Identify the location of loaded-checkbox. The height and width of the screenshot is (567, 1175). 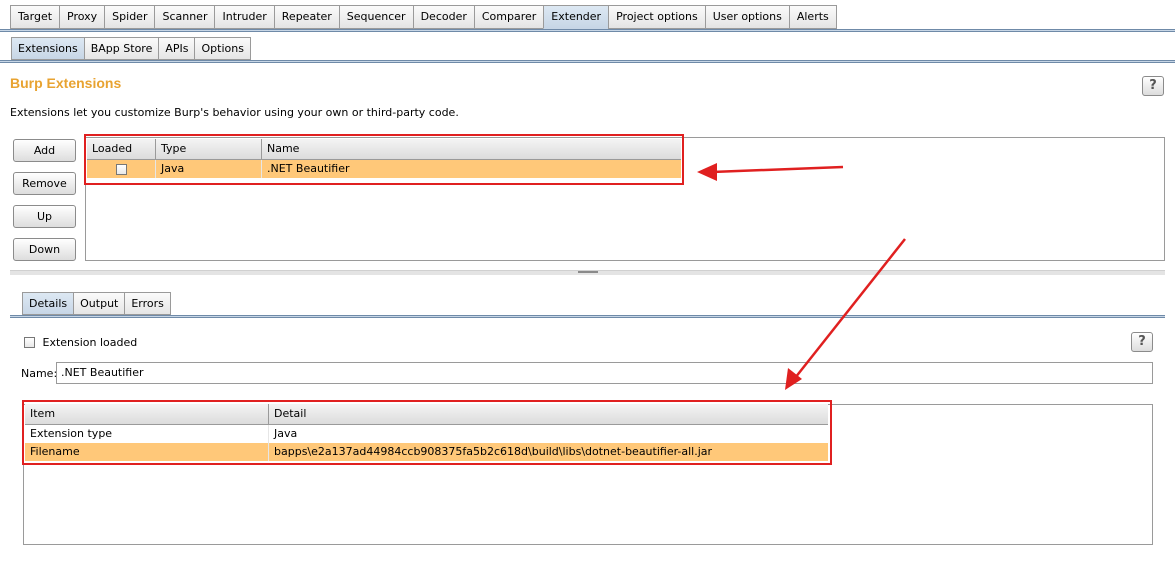
(121, 169).